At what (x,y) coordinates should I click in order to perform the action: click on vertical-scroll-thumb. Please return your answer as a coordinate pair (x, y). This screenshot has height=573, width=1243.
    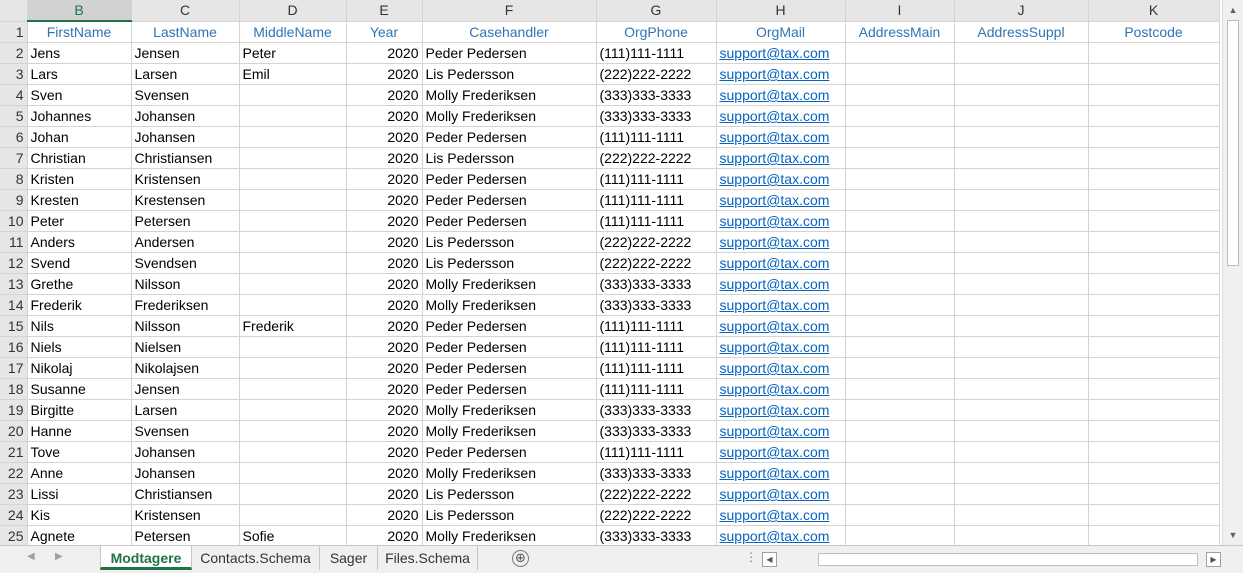
    Looking at the image, I should click on (1233, 143).